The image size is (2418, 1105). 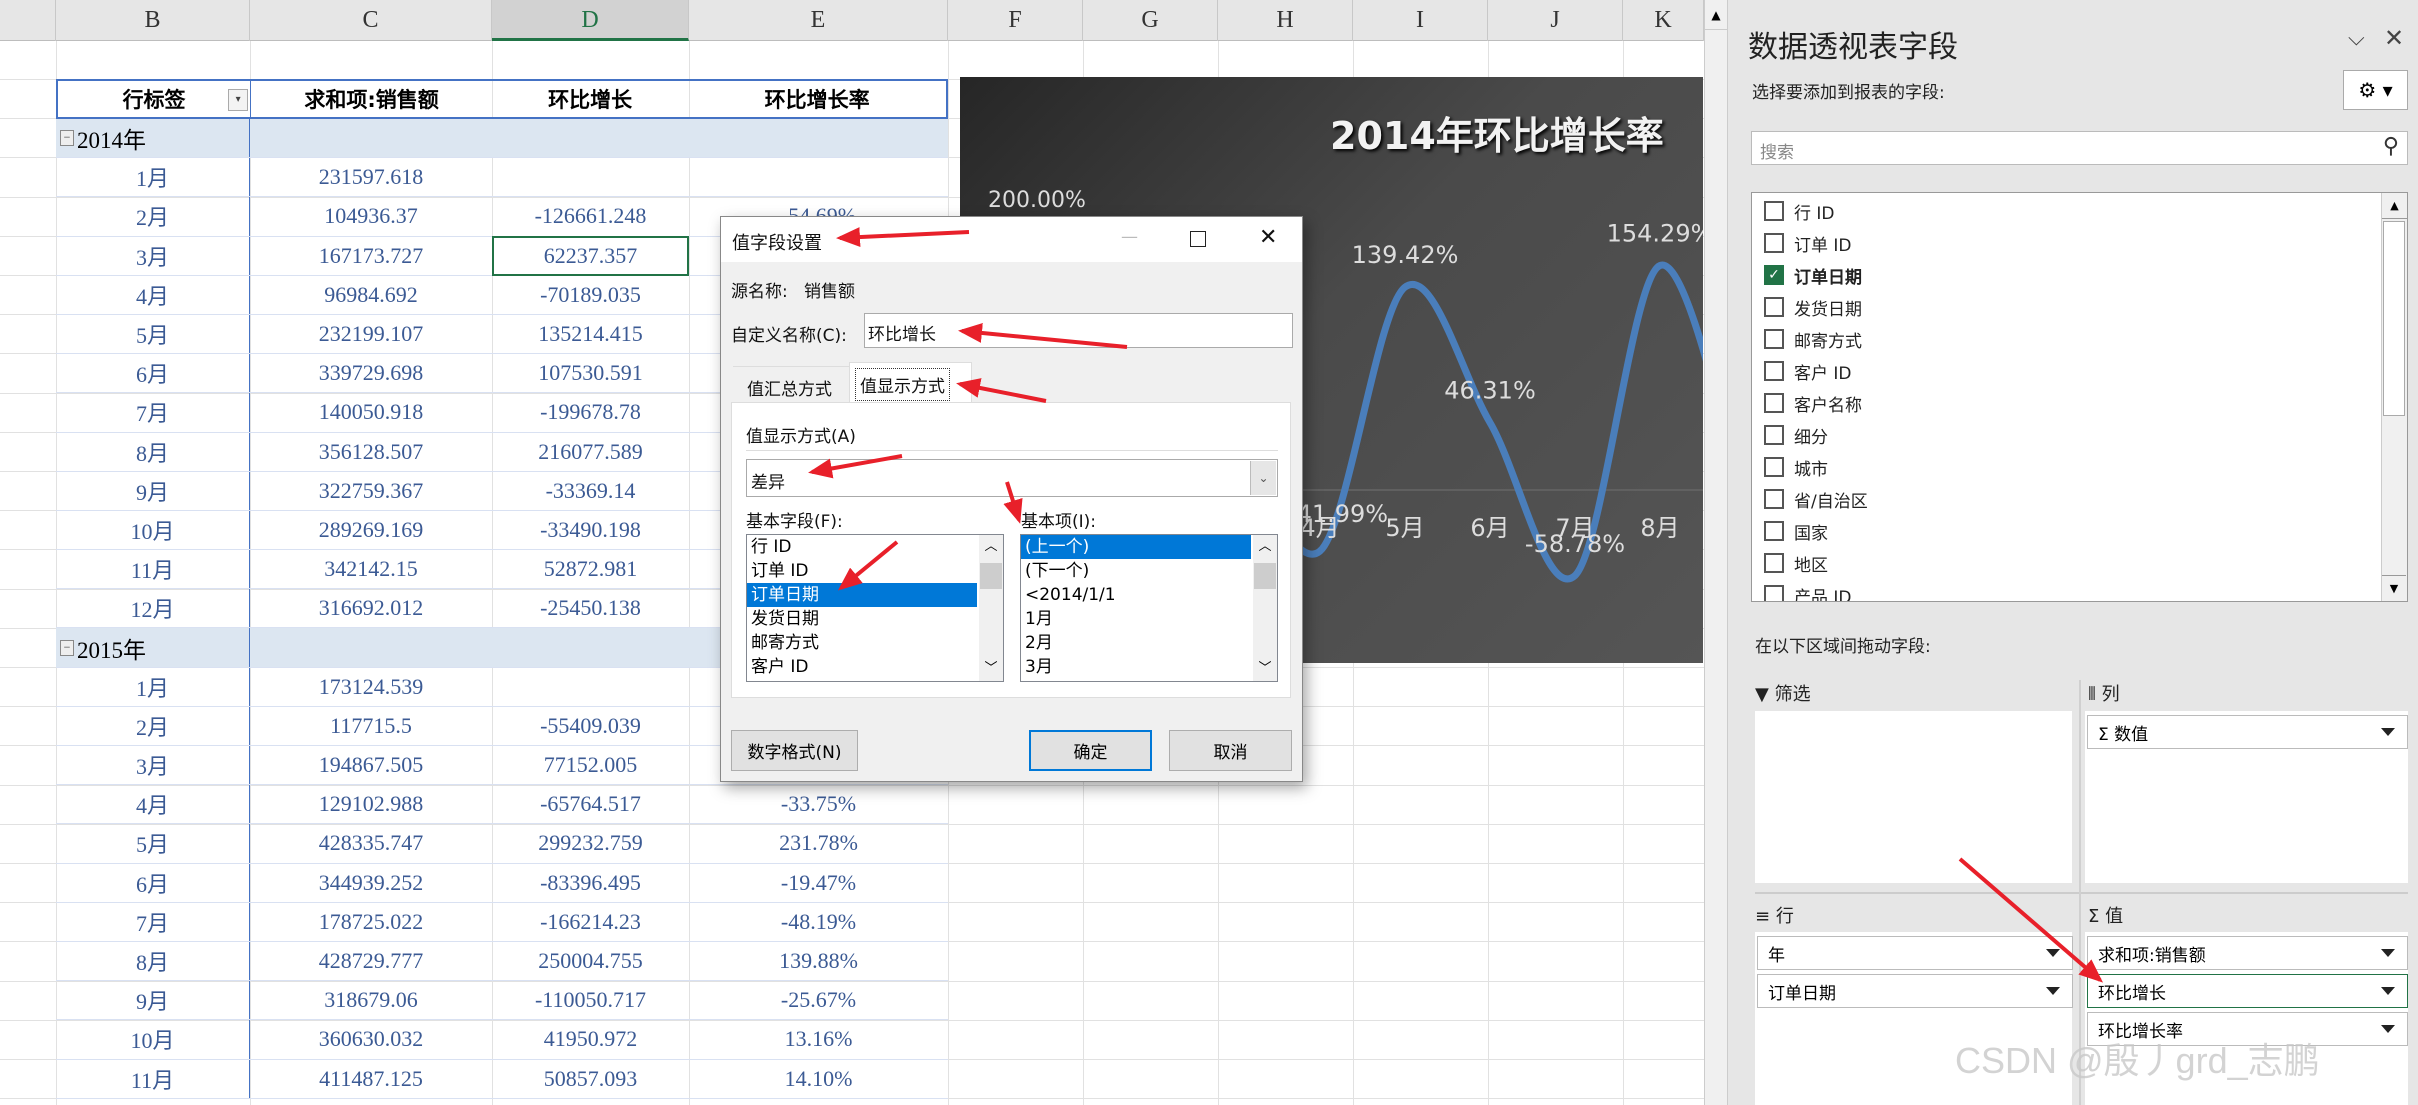 What do you see at coordinates (2137, 1060) in the screenshot?
I see `watermark: CSDN @殷丿grd_志鹏` at bounding box center [2137, 1060].